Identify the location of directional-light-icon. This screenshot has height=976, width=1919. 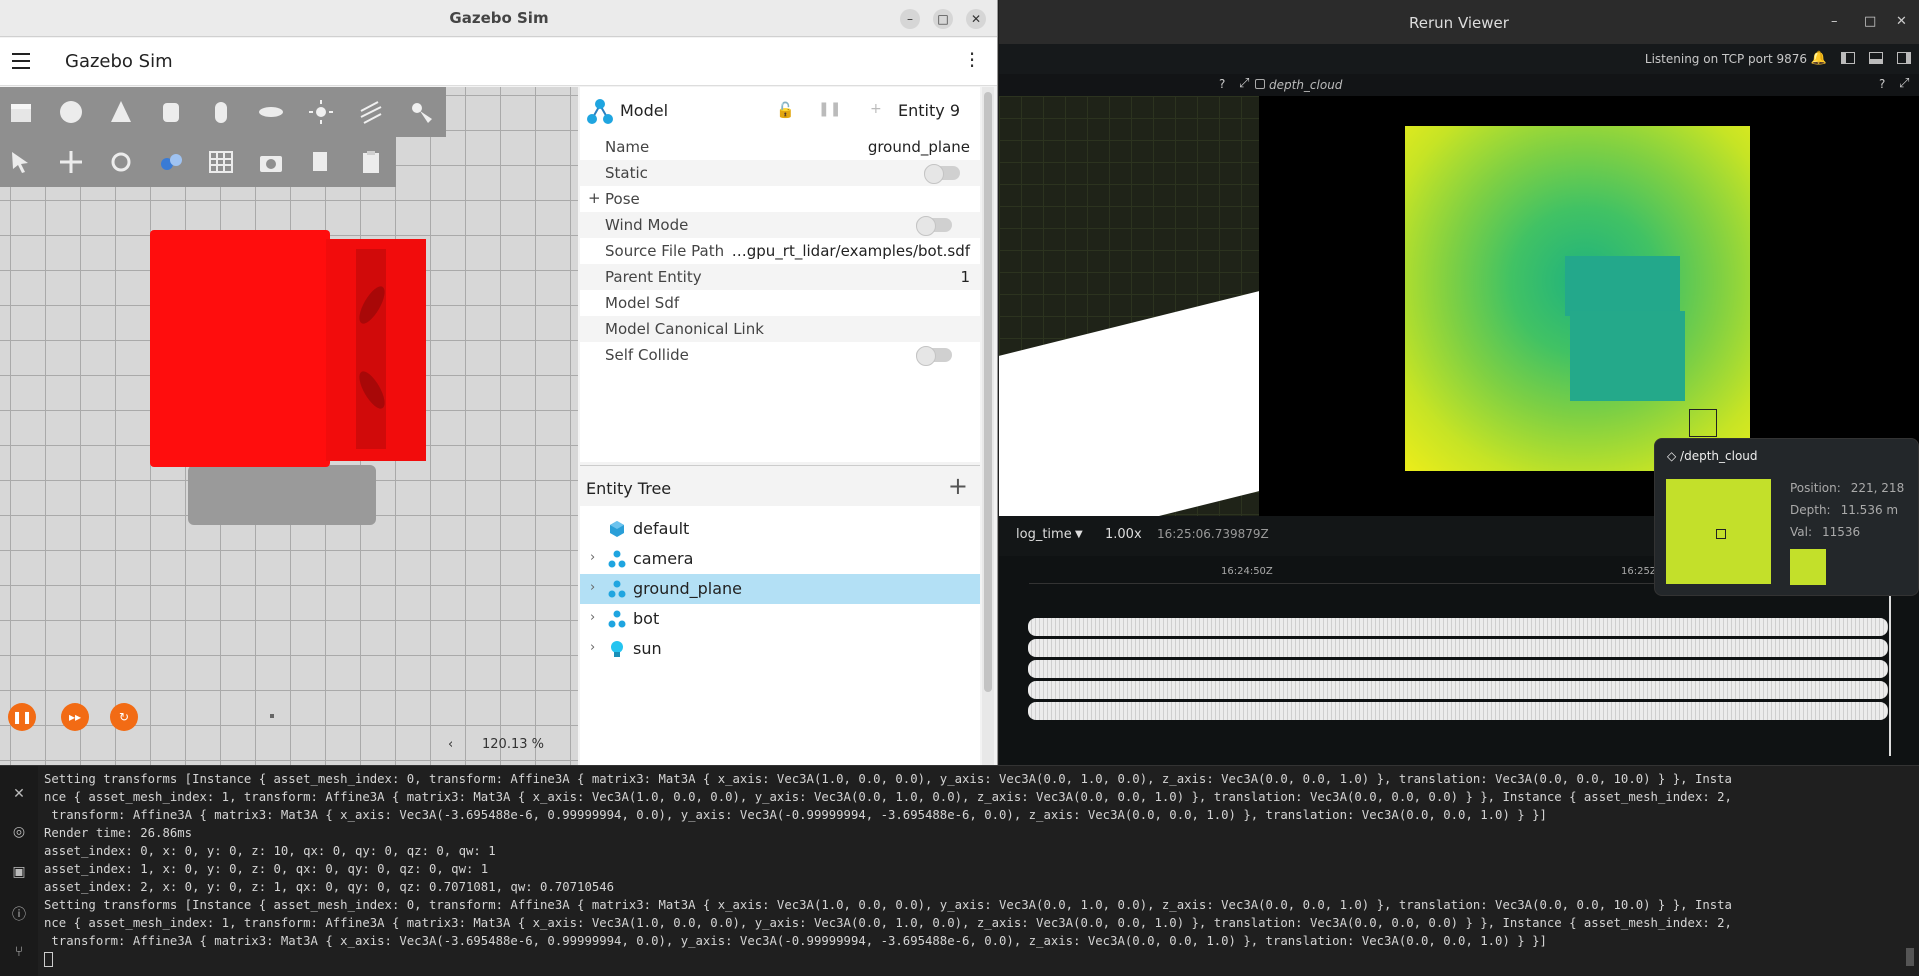
(371, 112).